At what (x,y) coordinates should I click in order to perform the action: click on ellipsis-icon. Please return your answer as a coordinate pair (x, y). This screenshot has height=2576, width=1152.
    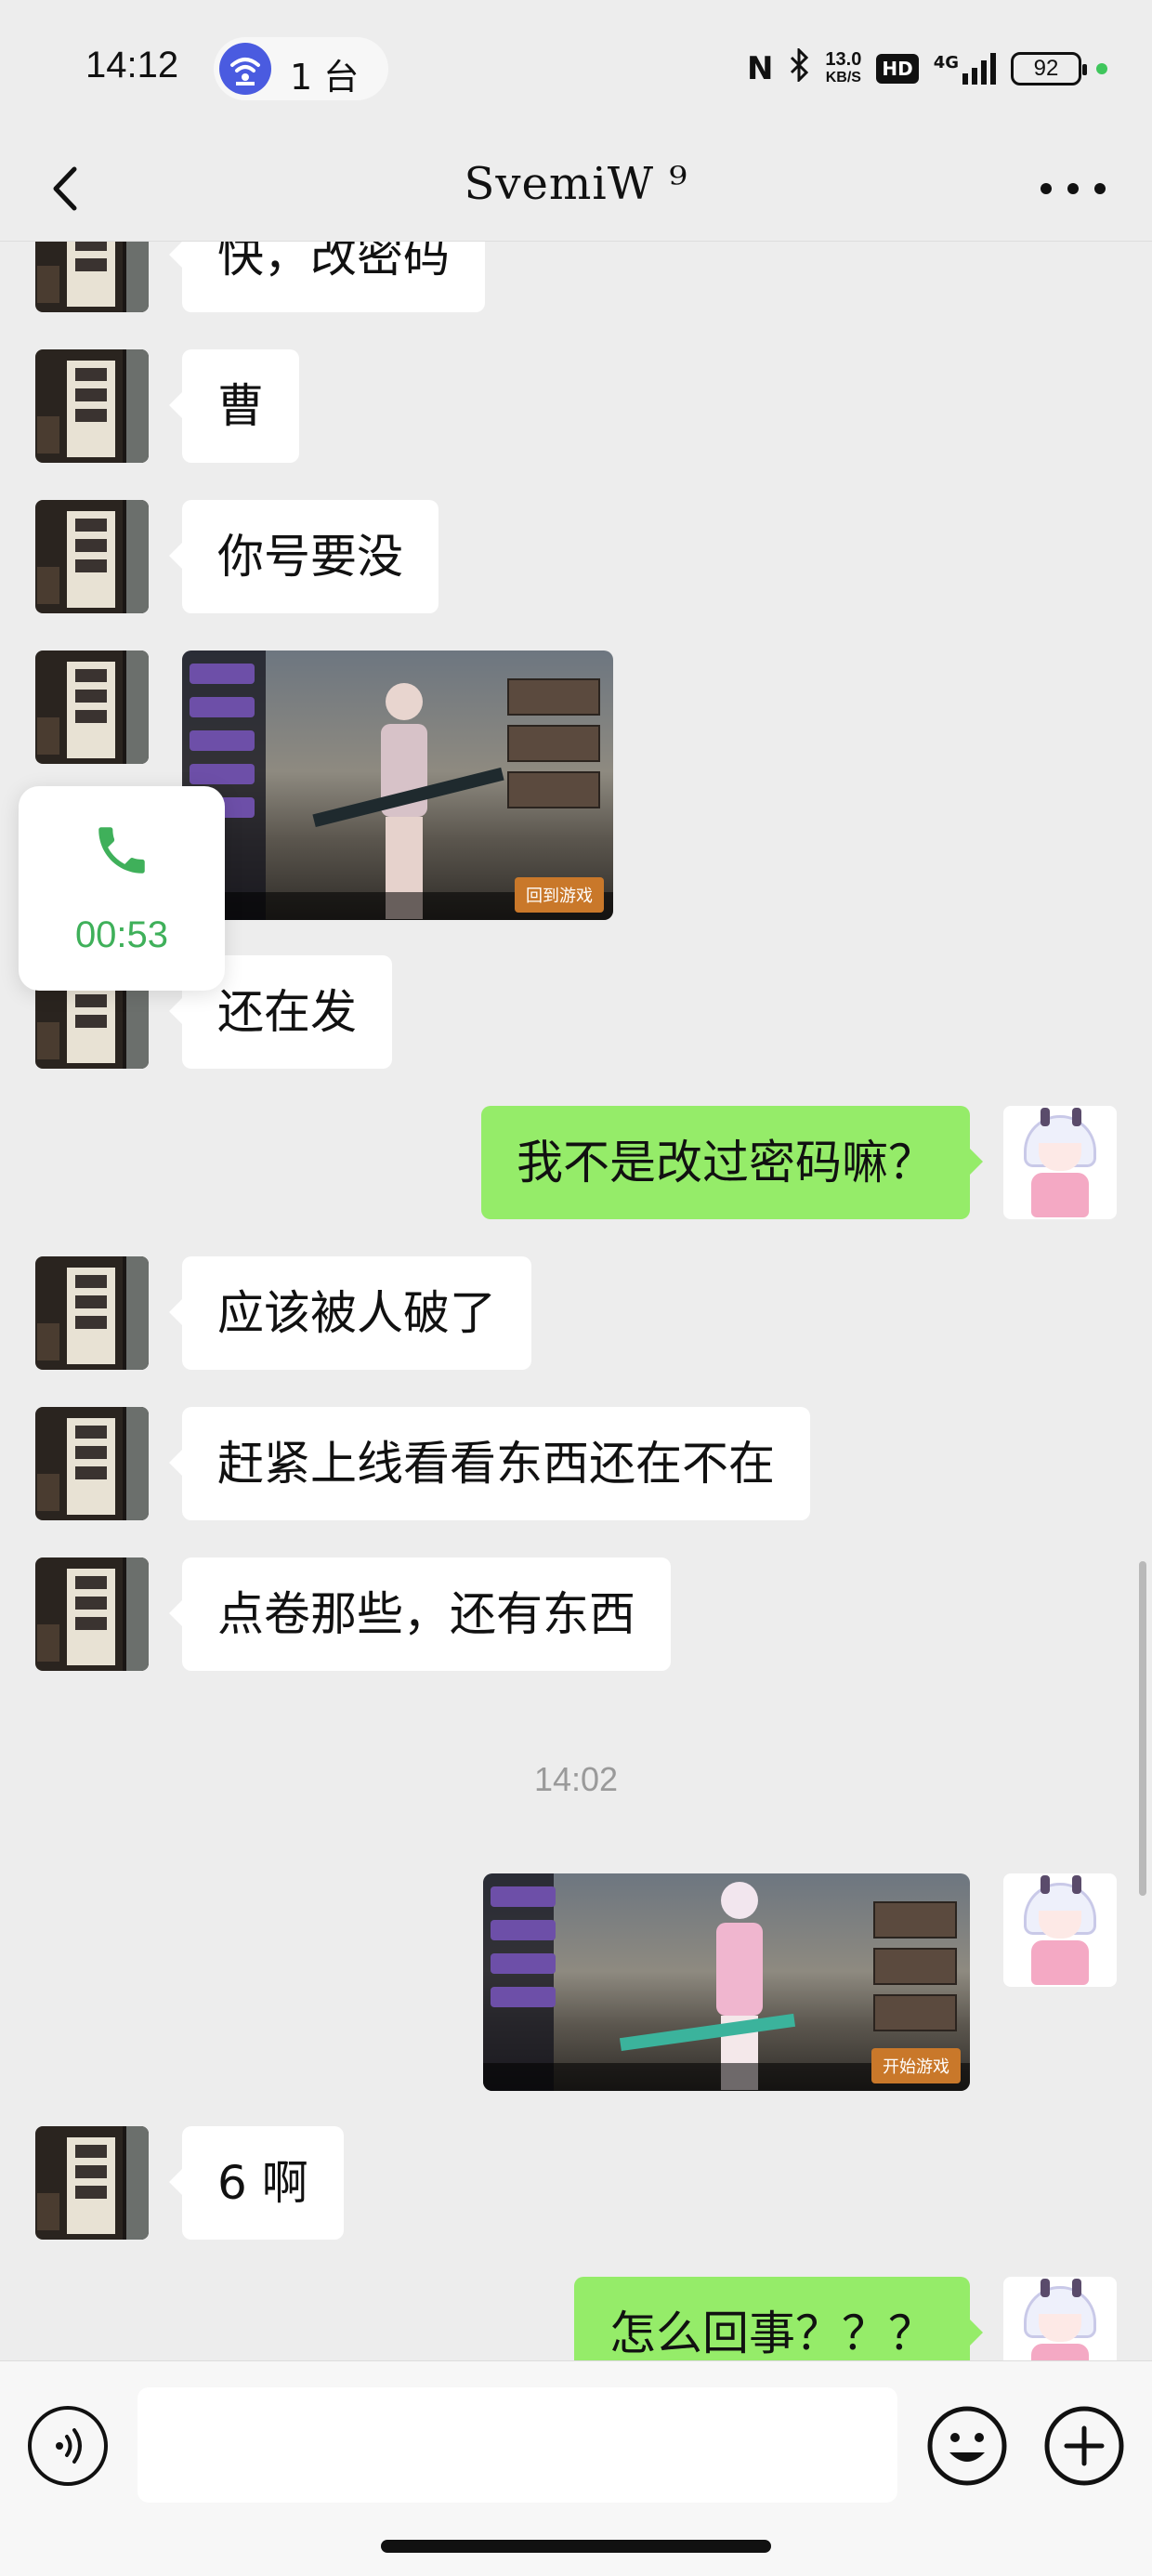
    Looking at the image, I should click on (1046, 188).